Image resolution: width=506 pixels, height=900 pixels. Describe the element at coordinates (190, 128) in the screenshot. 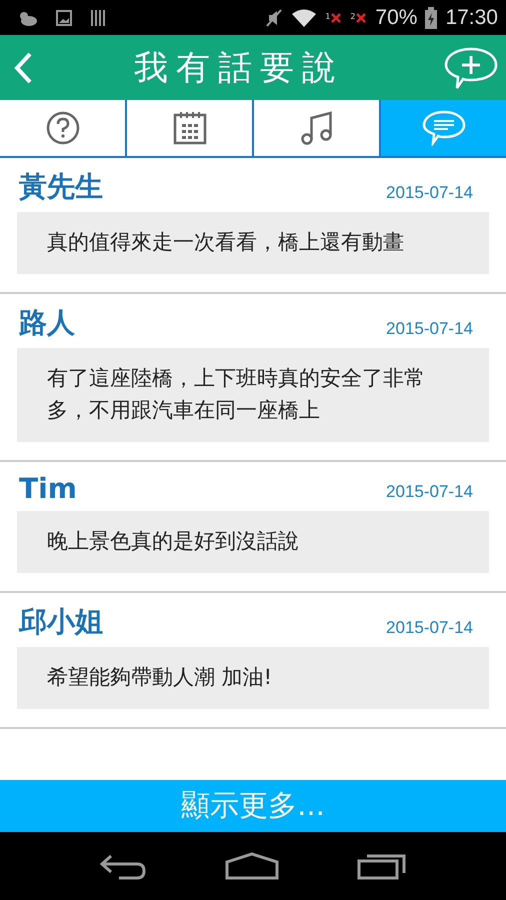

I see `calendar-icon` at that location.